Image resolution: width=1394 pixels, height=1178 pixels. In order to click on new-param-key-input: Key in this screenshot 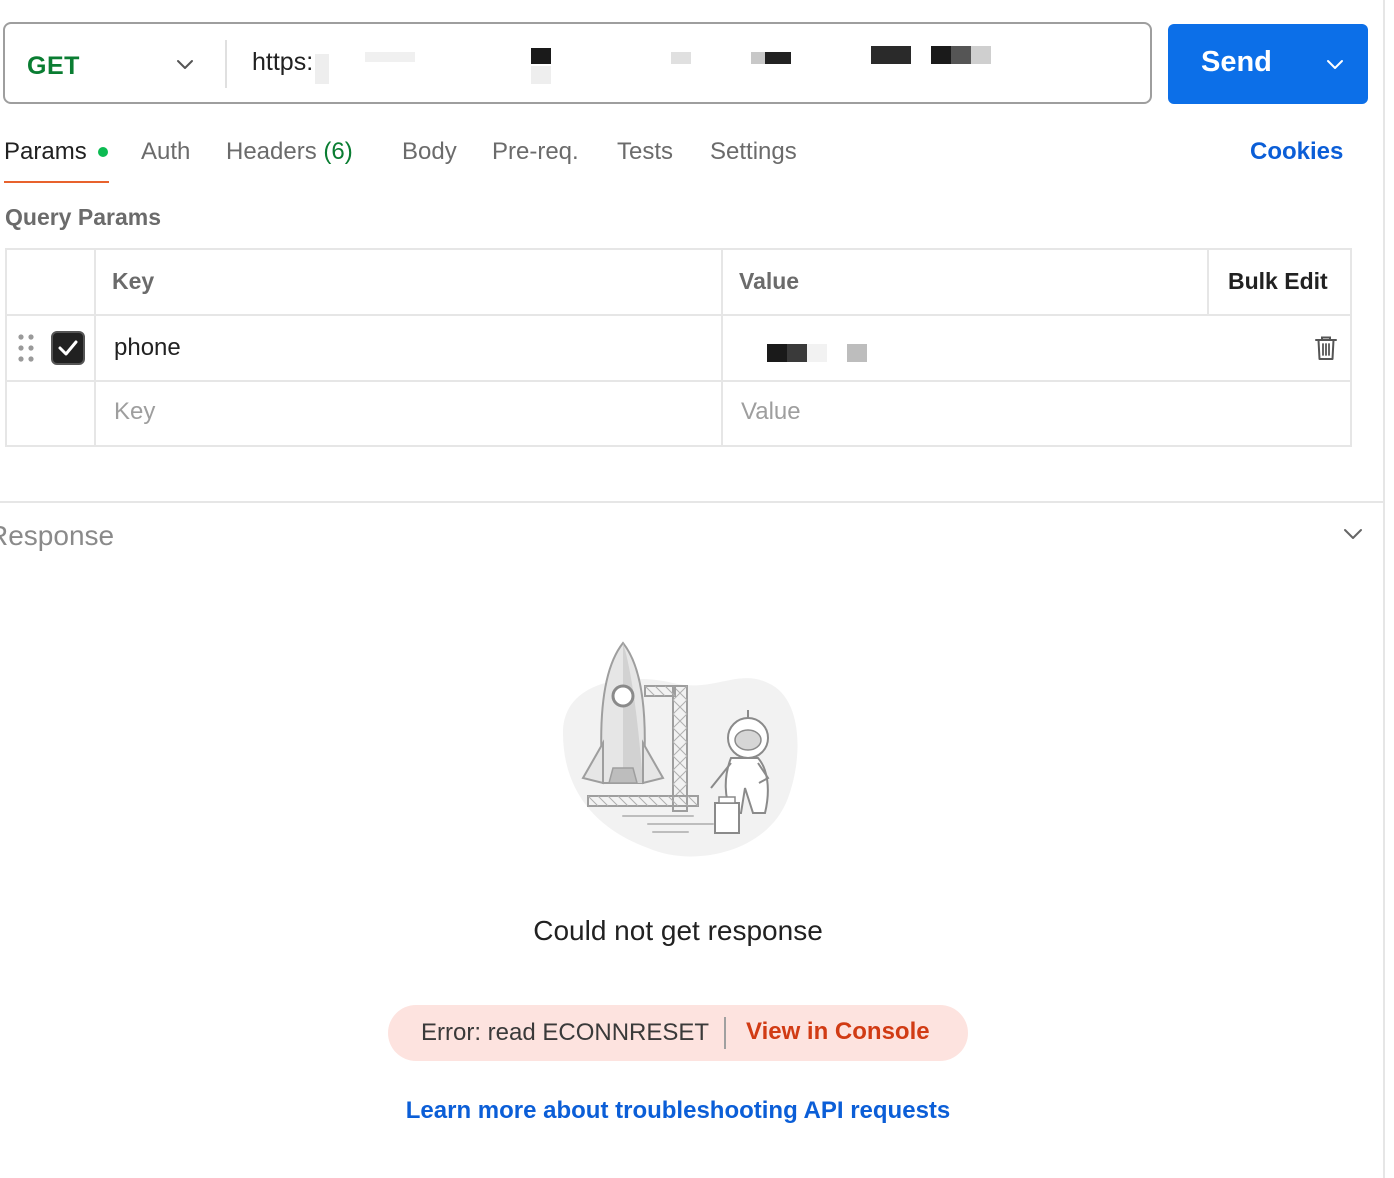, I will do `click(134, 412)`.